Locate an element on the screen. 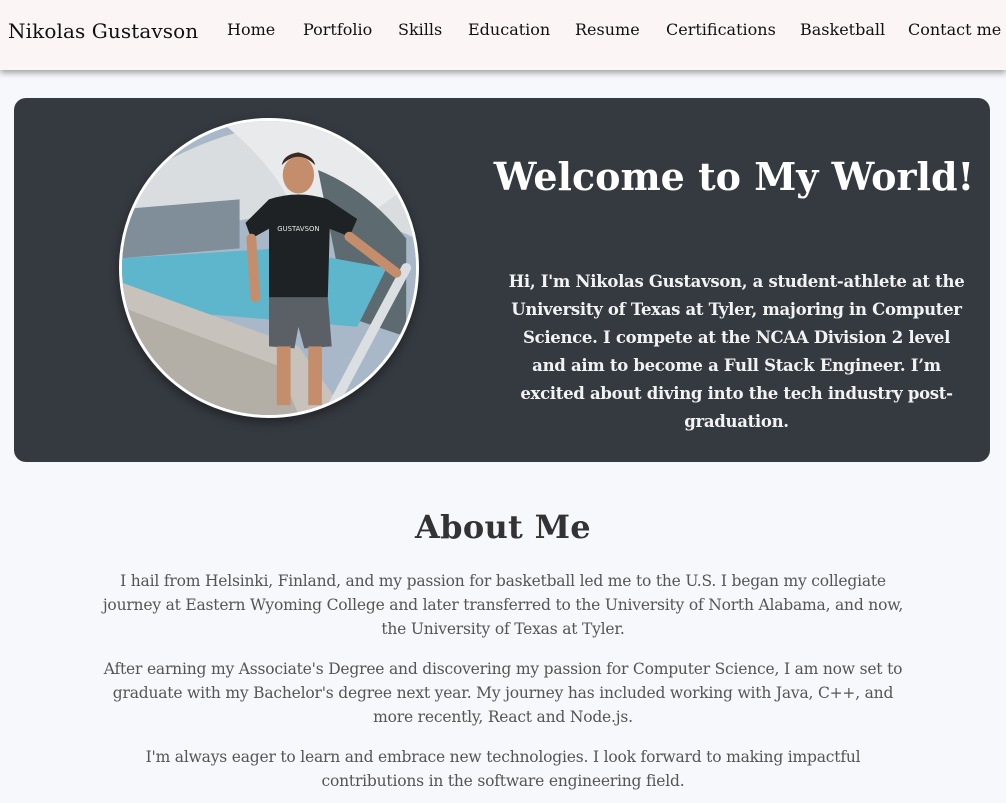 Image resolution: width=1006 pixels, height=803 pixels. nav-link-resume: Resume is located at coordinates (607, 29).